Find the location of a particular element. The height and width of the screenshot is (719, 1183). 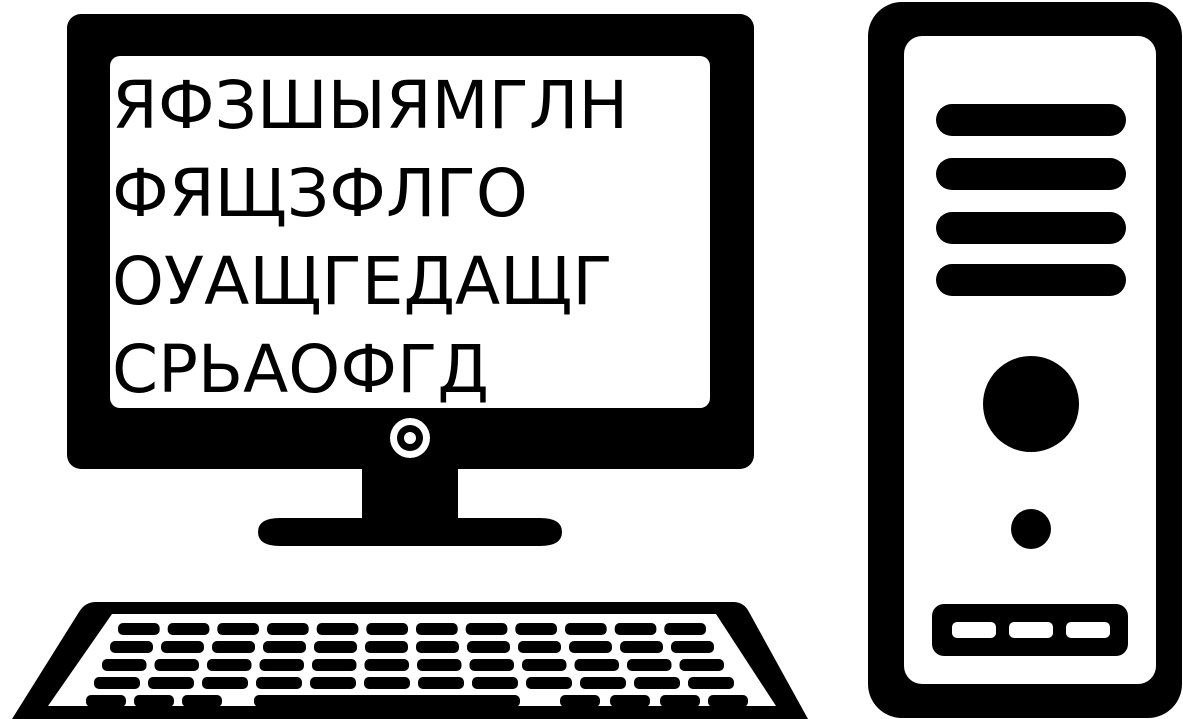

monitor-stand-base is located at coordinates (410, 532).